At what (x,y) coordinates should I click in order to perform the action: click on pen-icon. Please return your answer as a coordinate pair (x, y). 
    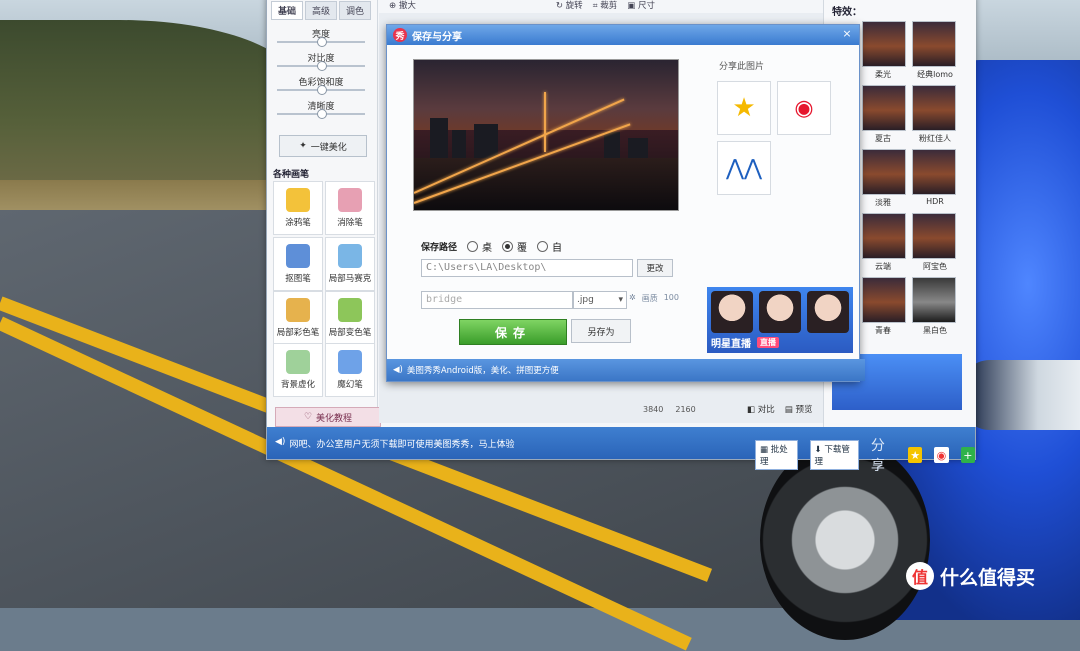
    Looking at the image, I should click on (298, 200).